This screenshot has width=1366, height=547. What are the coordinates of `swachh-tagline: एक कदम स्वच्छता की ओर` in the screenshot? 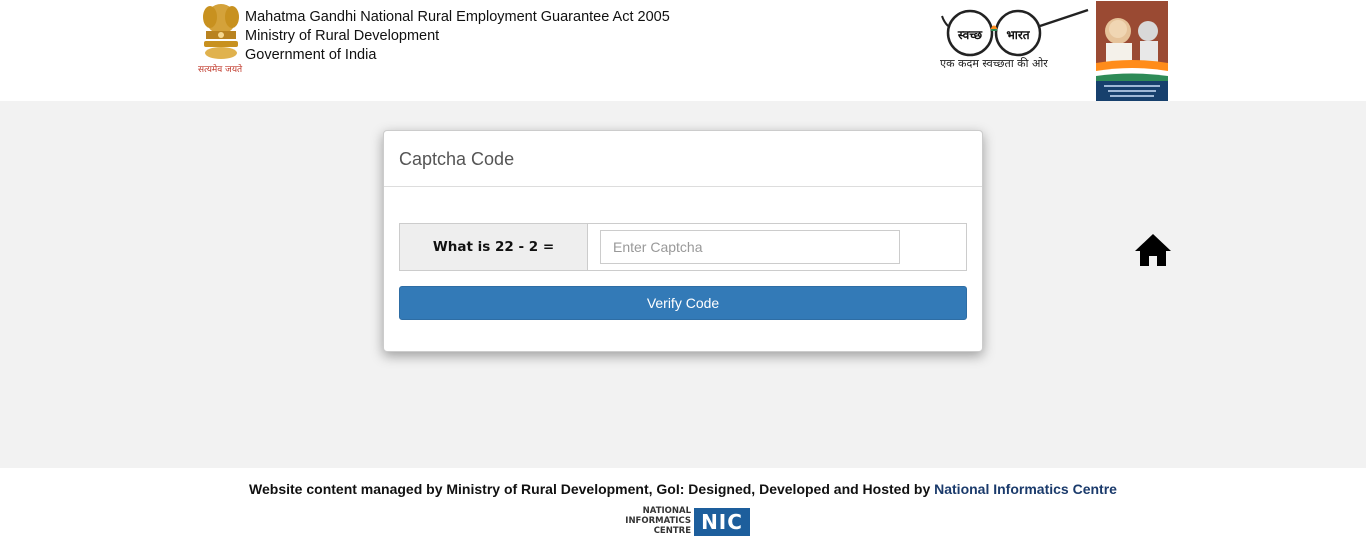 It's located at (994, 63).